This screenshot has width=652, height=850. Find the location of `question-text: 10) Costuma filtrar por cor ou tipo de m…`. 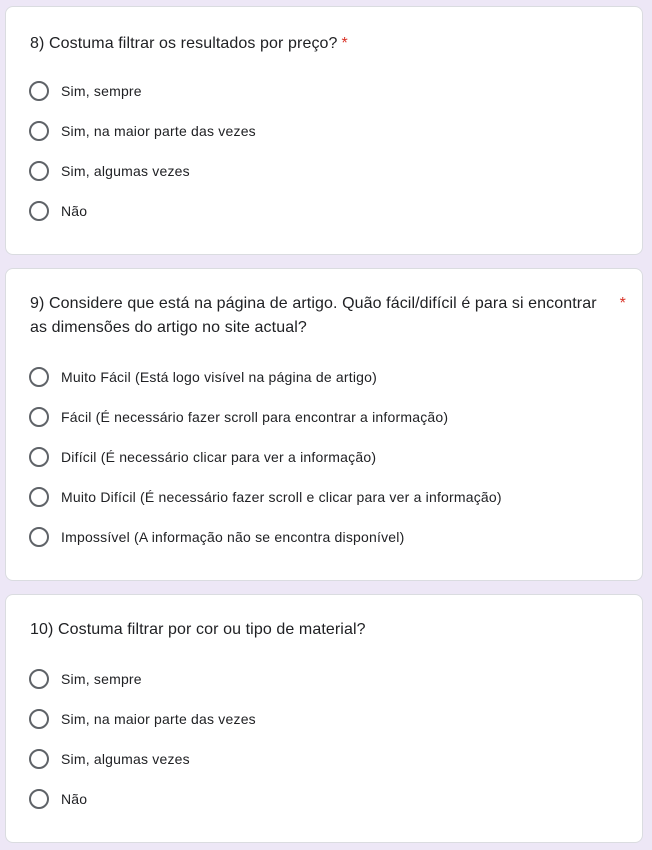

question-text: 10) Costuma filtrar por cor ou tipo de m… is located at coordinates (198, 629).